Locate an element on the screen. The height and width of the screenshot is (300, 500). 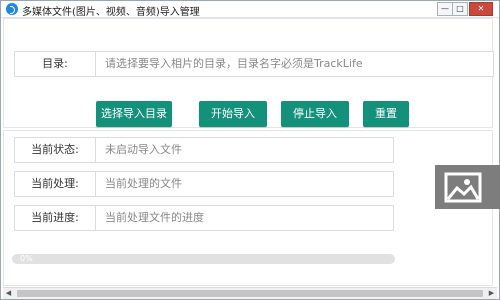
close-button: ✕ is located at coordinates (481, 9).